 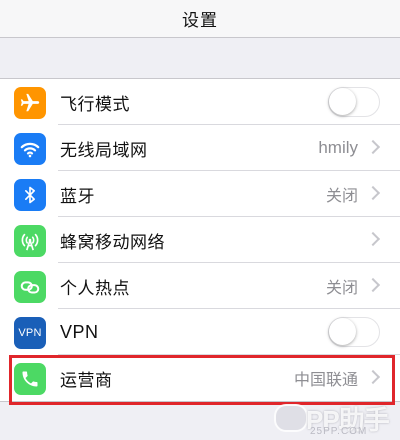 I want to click on wifi-icon, so click(x=30, y=149).